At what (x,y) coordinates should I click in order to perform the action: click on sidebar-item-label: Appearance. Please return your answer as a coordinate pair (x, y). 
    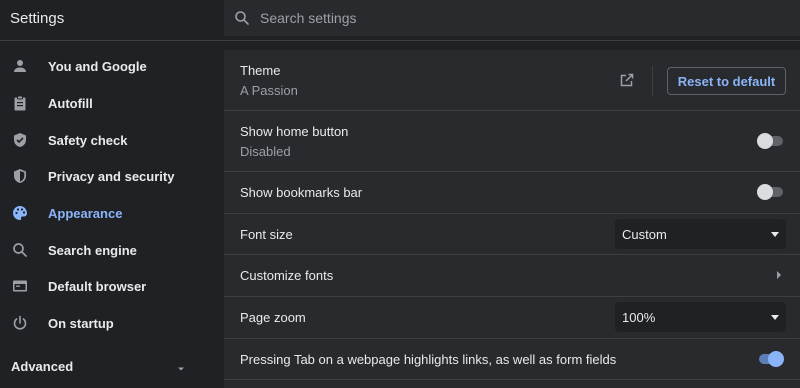
    Looking at the image, I should click on (85, 213).